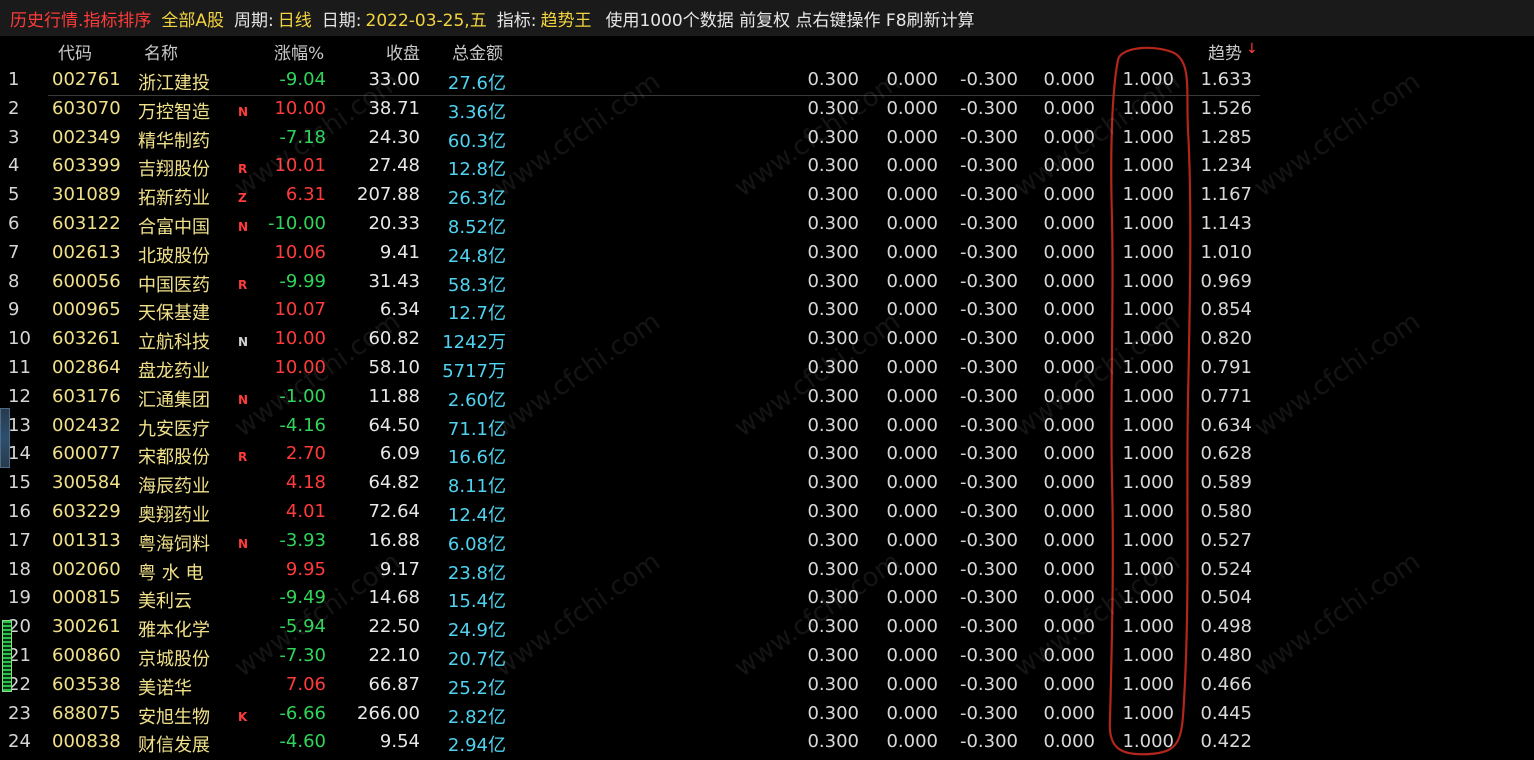 This screenshot has height=760, width=1534. I want to click on stock-name: 中国医药, so click(174, 285).